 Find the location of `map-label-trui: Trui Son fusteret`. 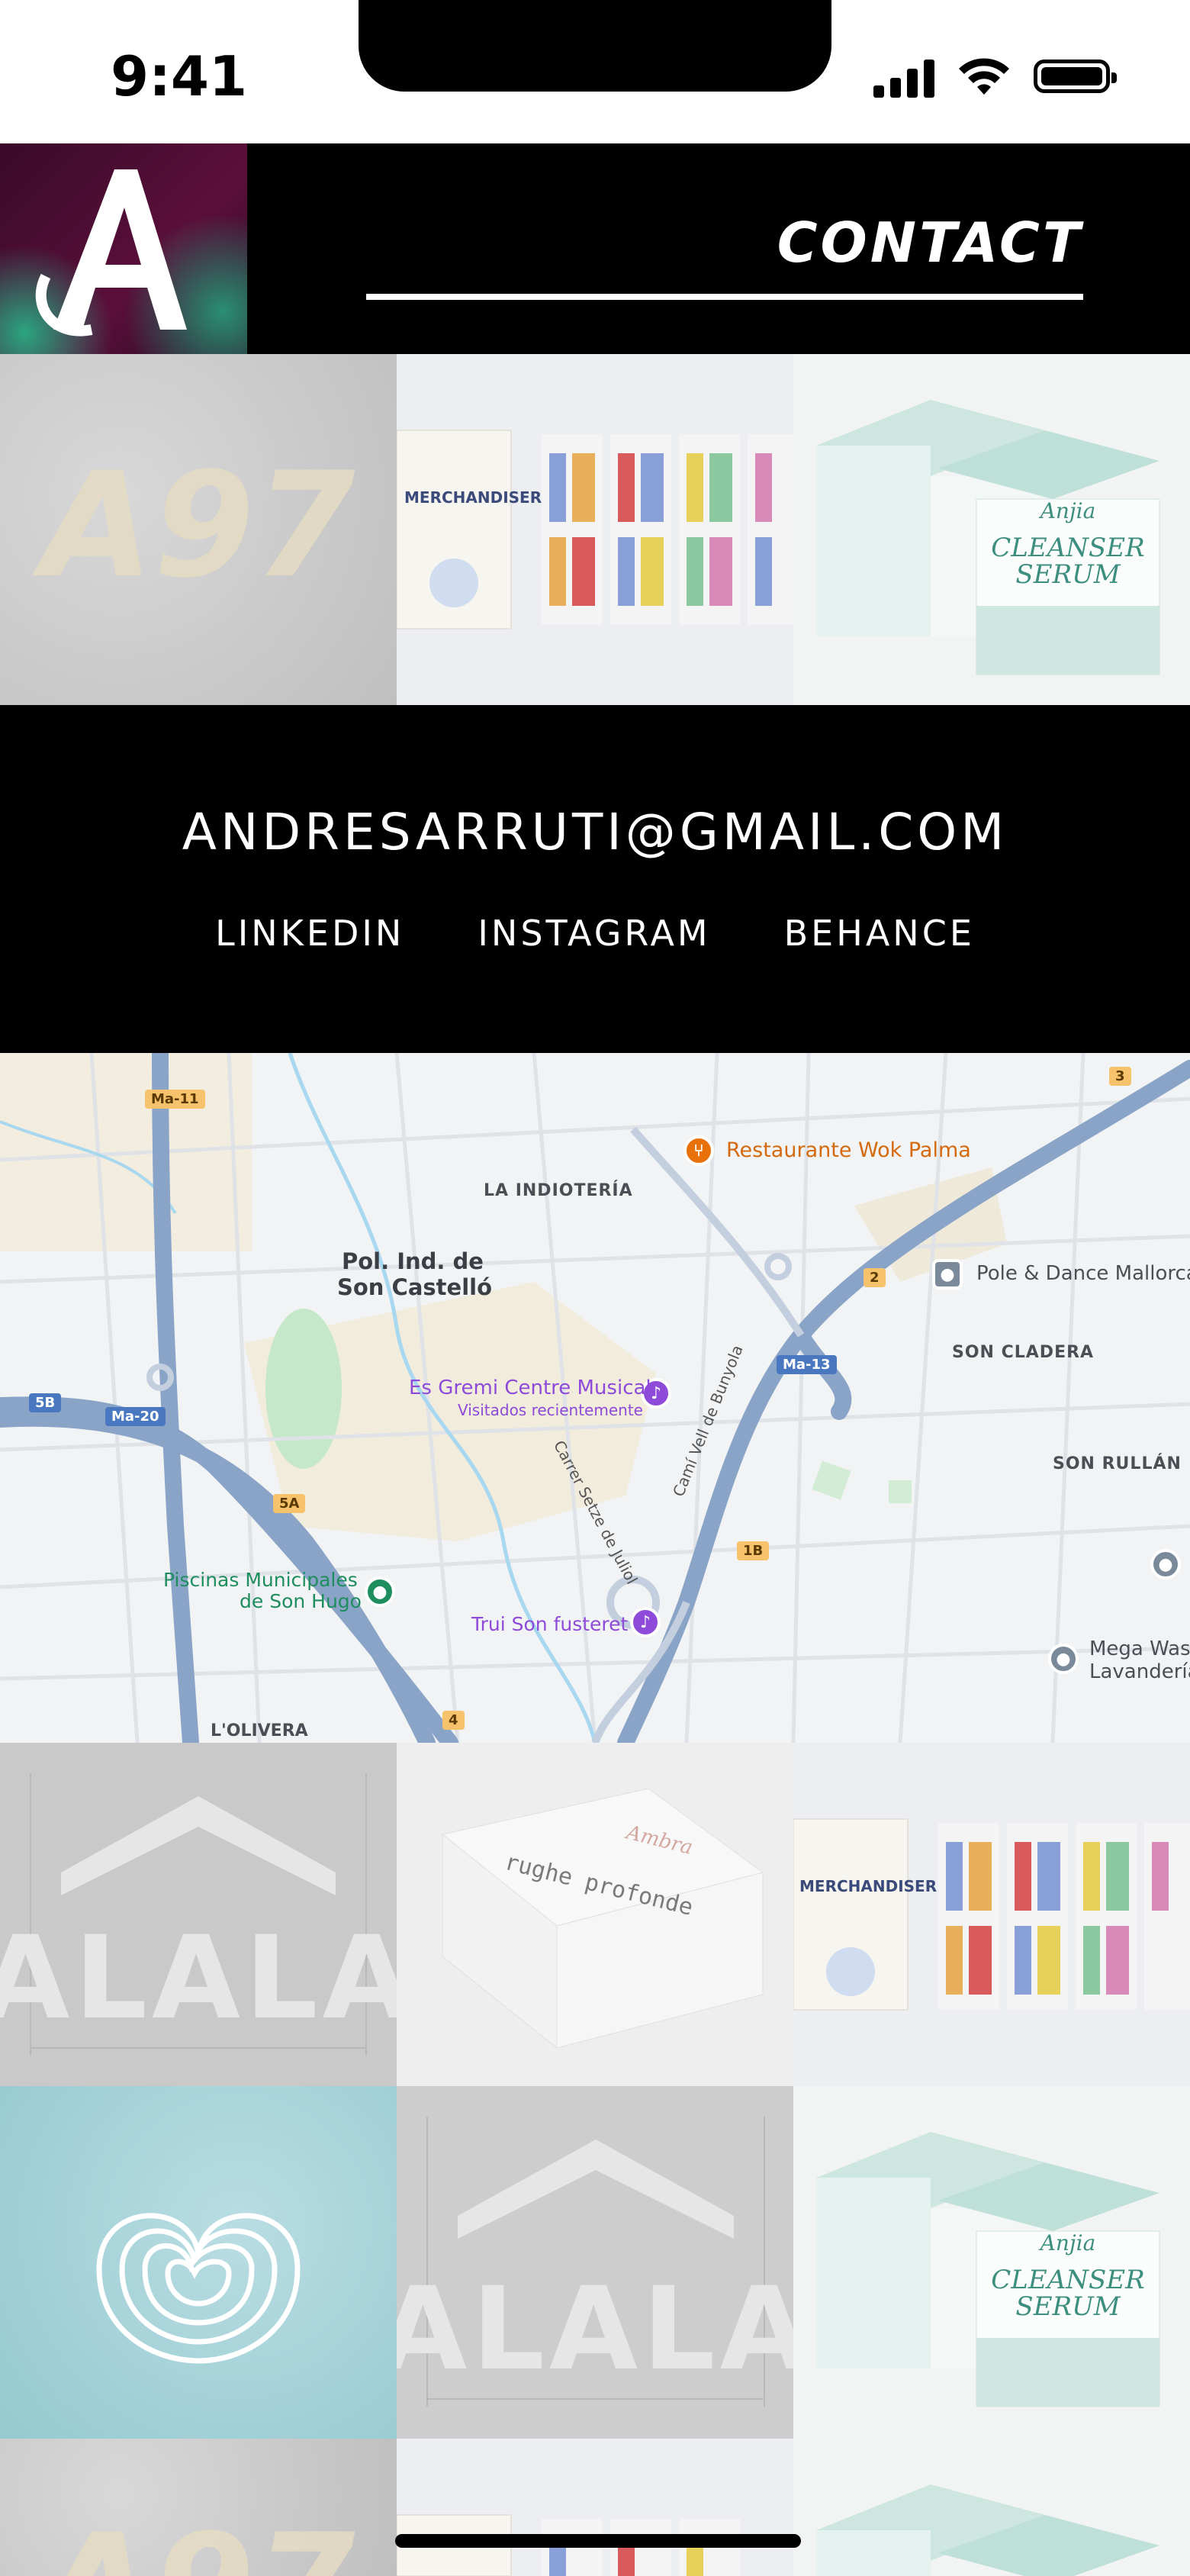

map-label-trui: Trui Son fusteret is located at coordinates (549, 1624).